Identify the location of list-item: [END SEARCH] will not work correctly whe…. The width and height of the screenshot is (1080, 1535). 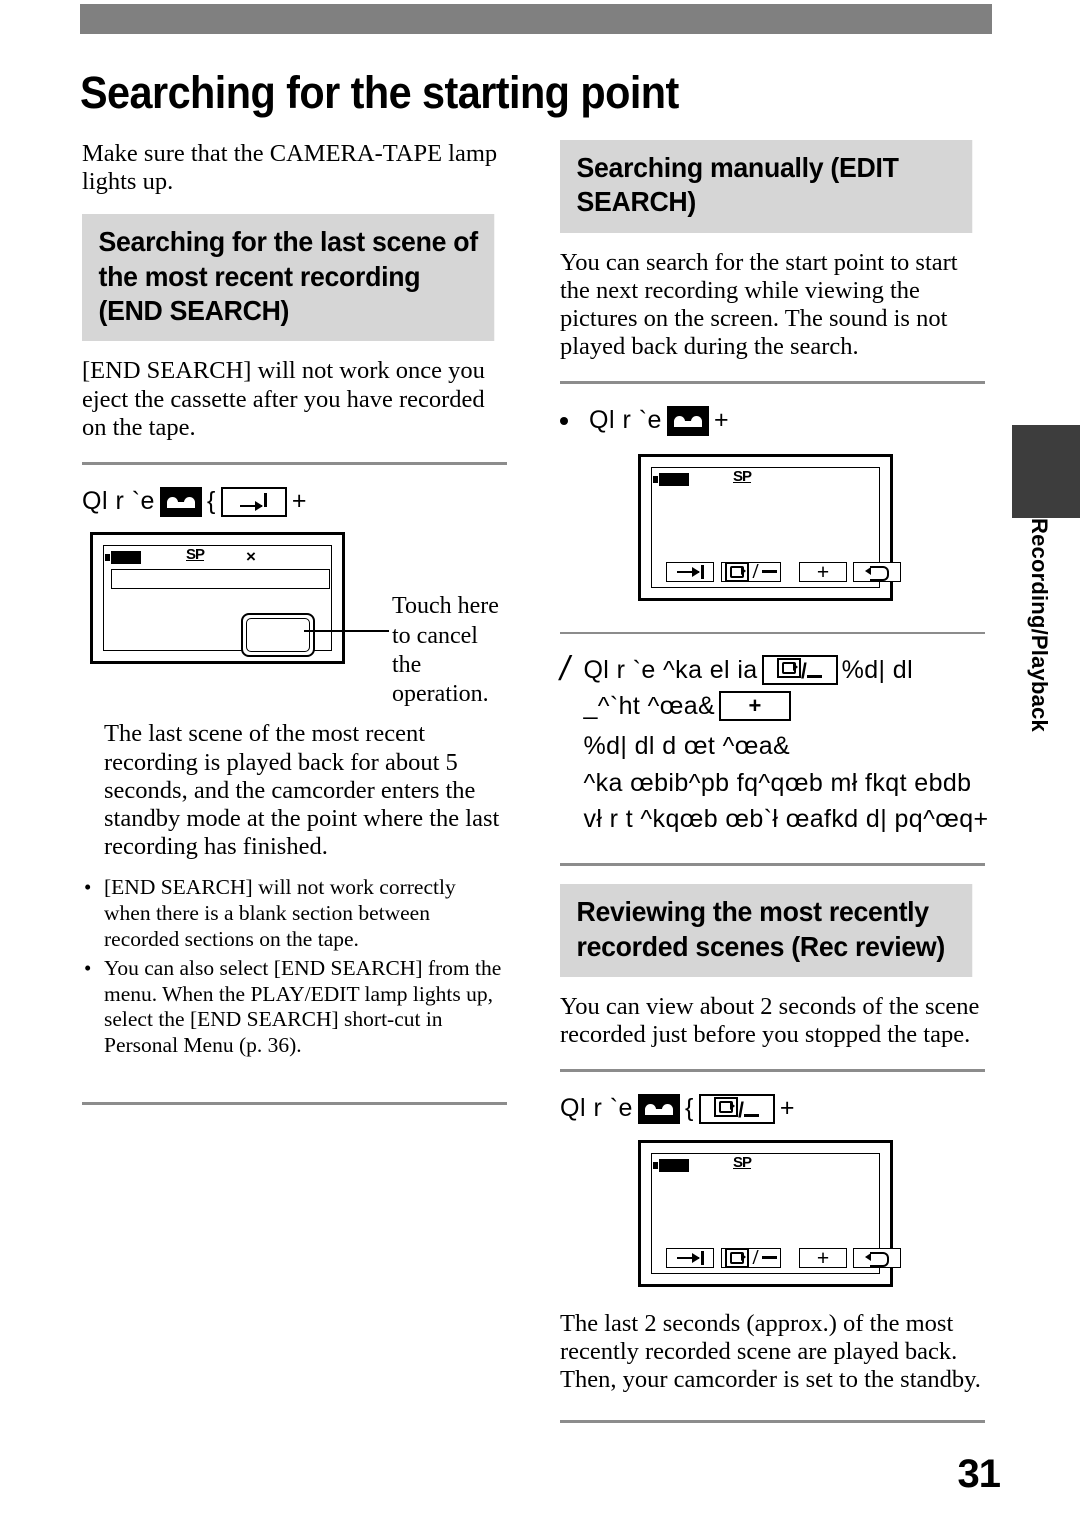
(294, 913).